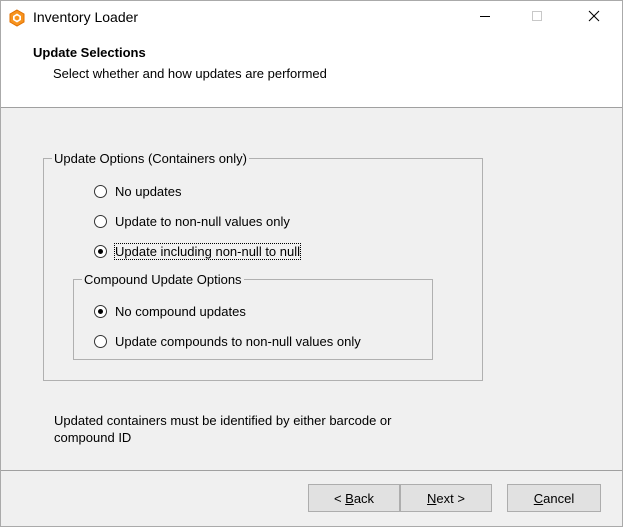 The height and width of the screenshot is (527, 623). Describe the element at coordinates (311, 17) in the screenshot. I see `title-bar: Inventory Loader` at that location.